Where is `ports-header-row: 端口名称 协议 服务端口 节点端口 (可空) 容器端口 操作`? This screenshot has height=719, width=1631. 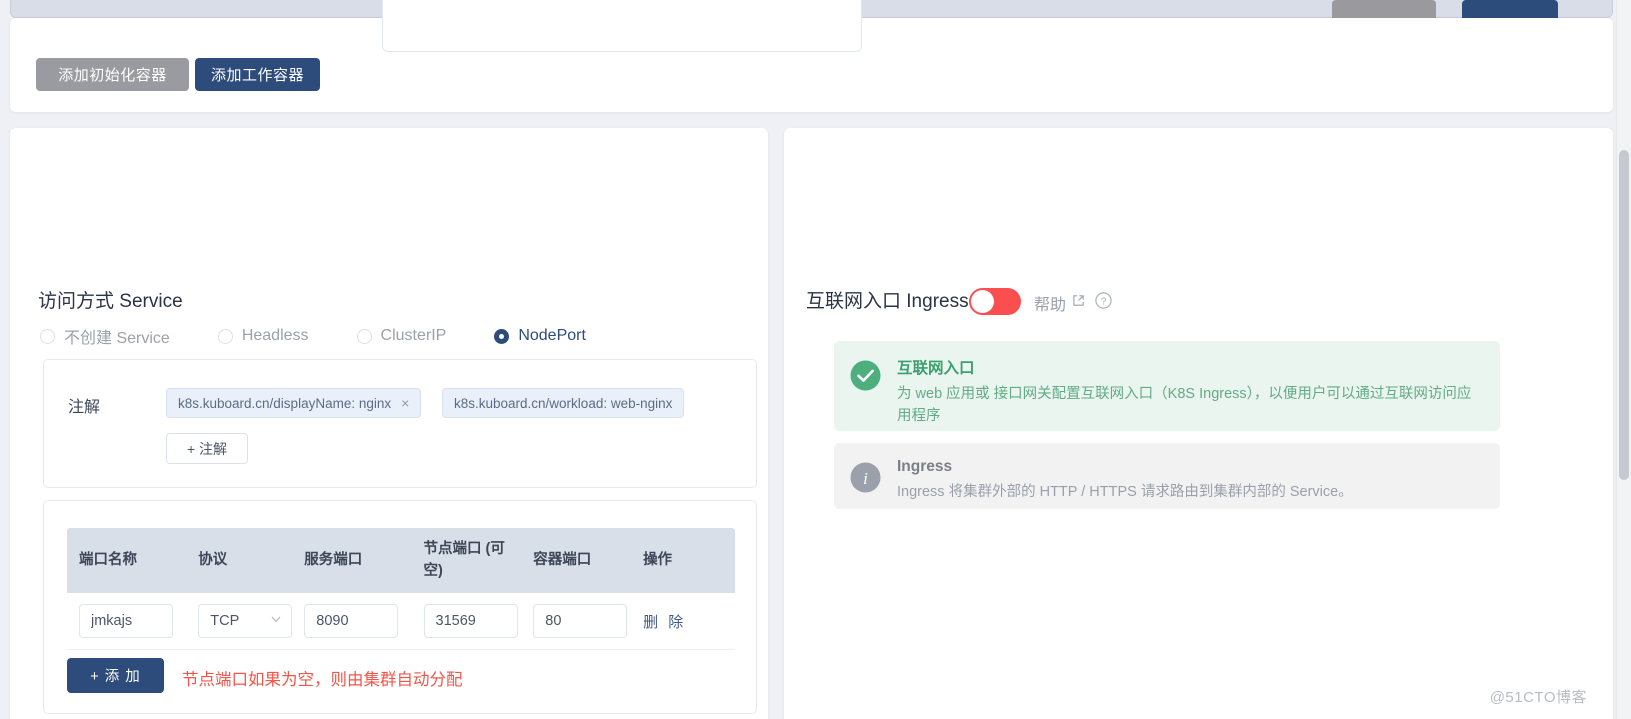
ports-header-row: 端口名称 协议 服务端口 节点端口 (可空) 容器端口 操作 is located at coordinates (401, 560).